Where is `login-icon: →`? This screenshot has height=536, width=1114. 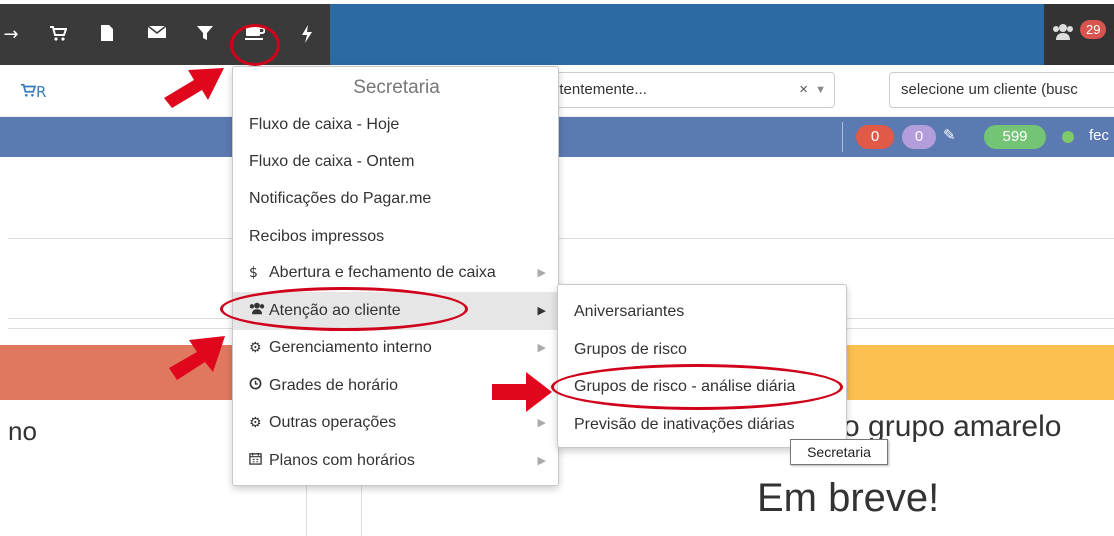
login-icon: → is located at coordinates (11, 35).